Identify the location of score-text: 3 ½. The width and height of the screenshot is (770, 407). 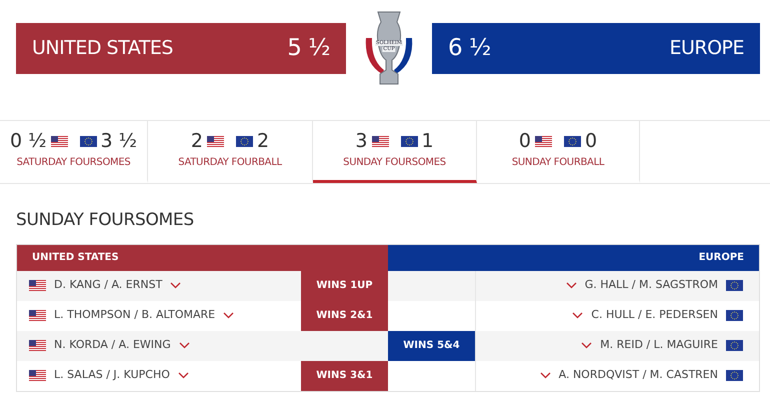
(119, 141).